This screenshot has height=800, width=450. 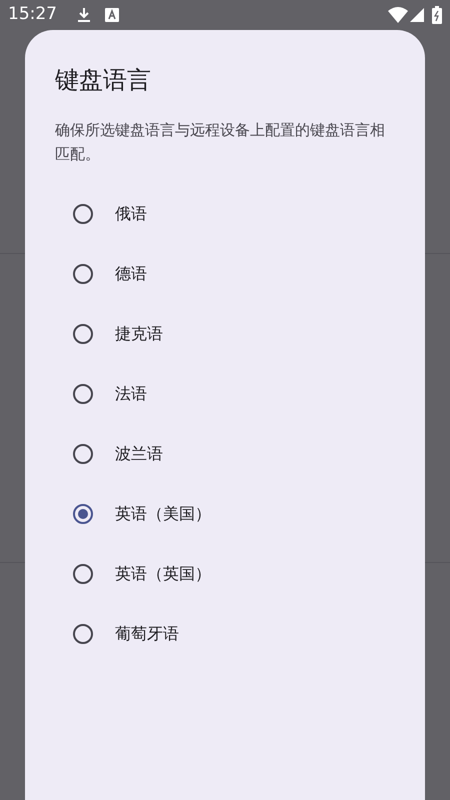 What do you see at coordinates (131, 394) in the screenshot?
I see `option-label: 法语` at bounding box center [131, 394].